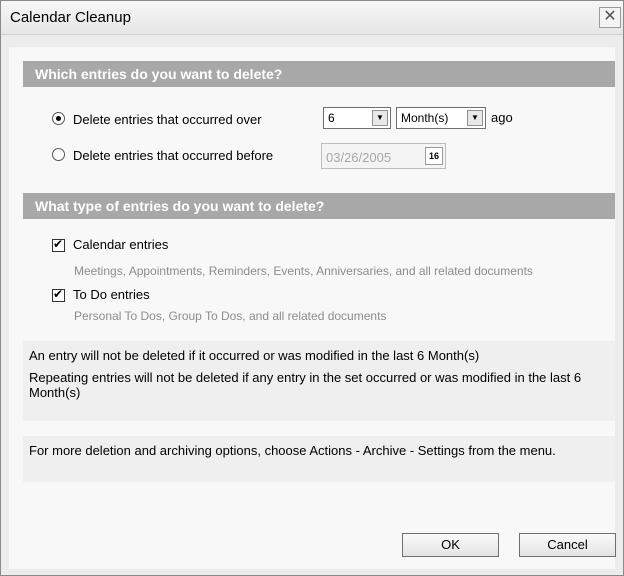 The height and width of the screenshot is (576, 624). What do you see at coordinates (58, 294) in the screenshot?
I see `checkbox-todo-entries` at bounding box center [58, 294].